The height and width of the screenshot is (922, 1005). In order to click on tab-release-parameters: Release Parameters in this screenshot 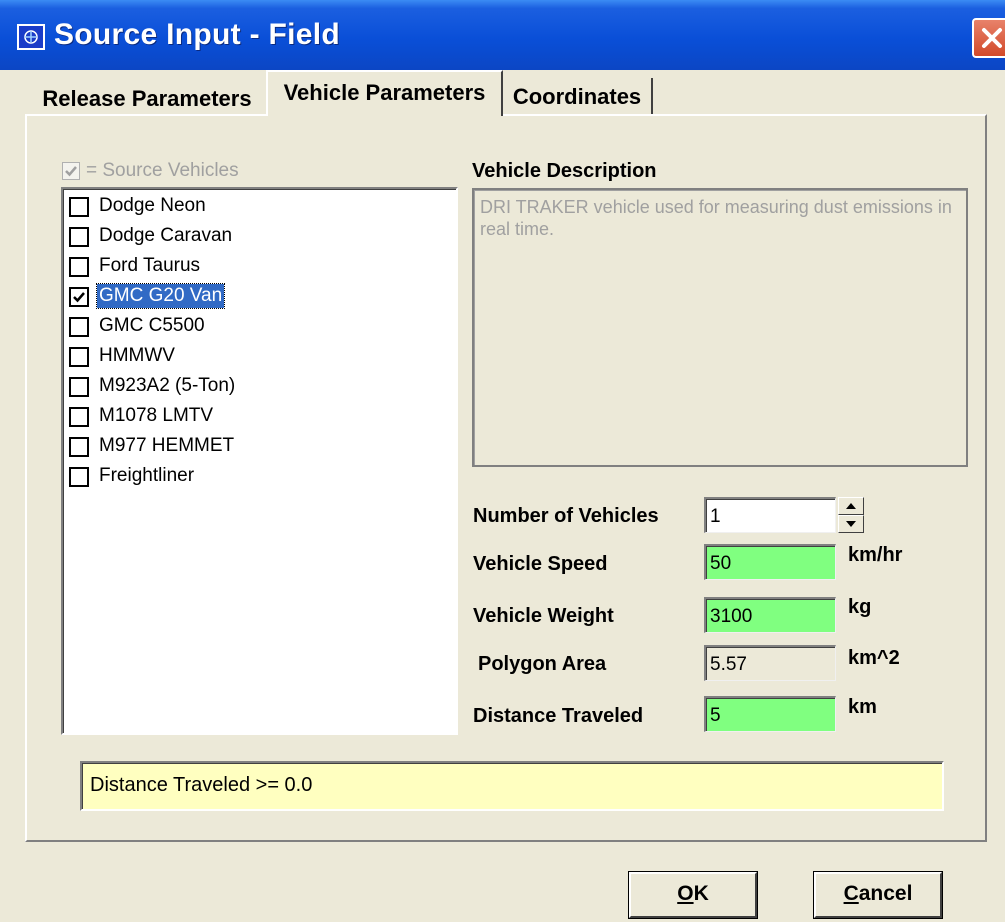, I will do `click(147, 96)`.